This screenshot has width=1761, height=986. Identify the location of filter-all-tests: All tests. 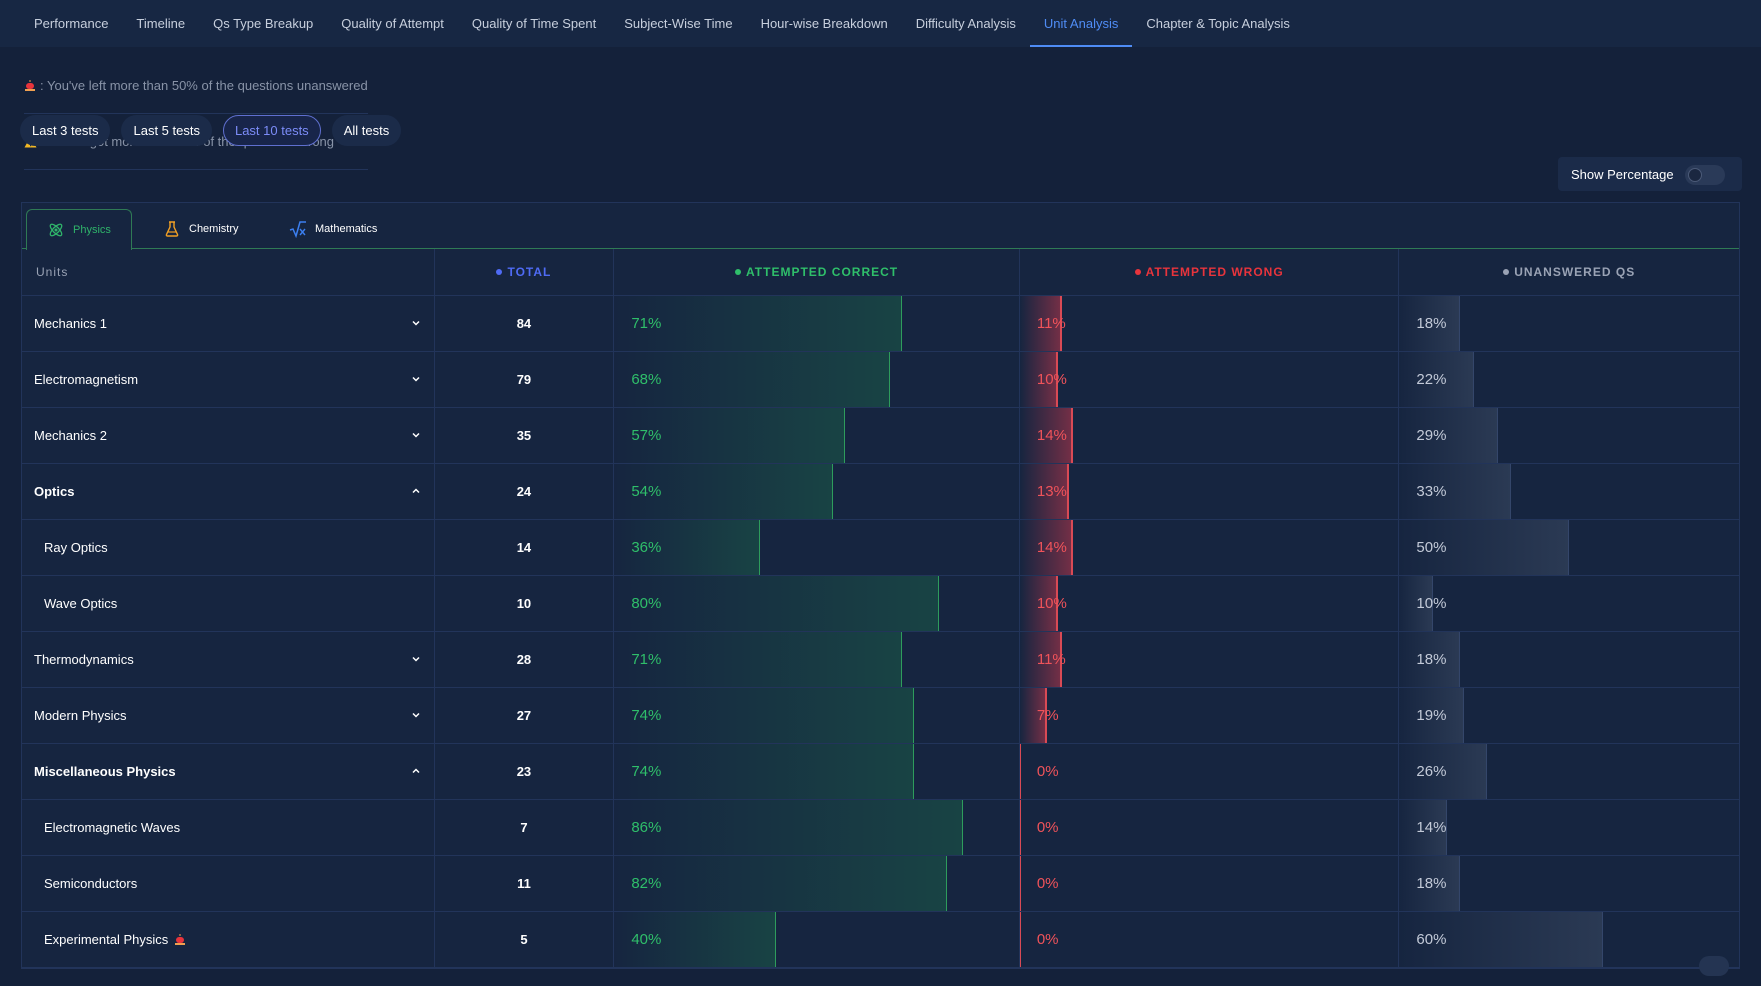
(366, 130).